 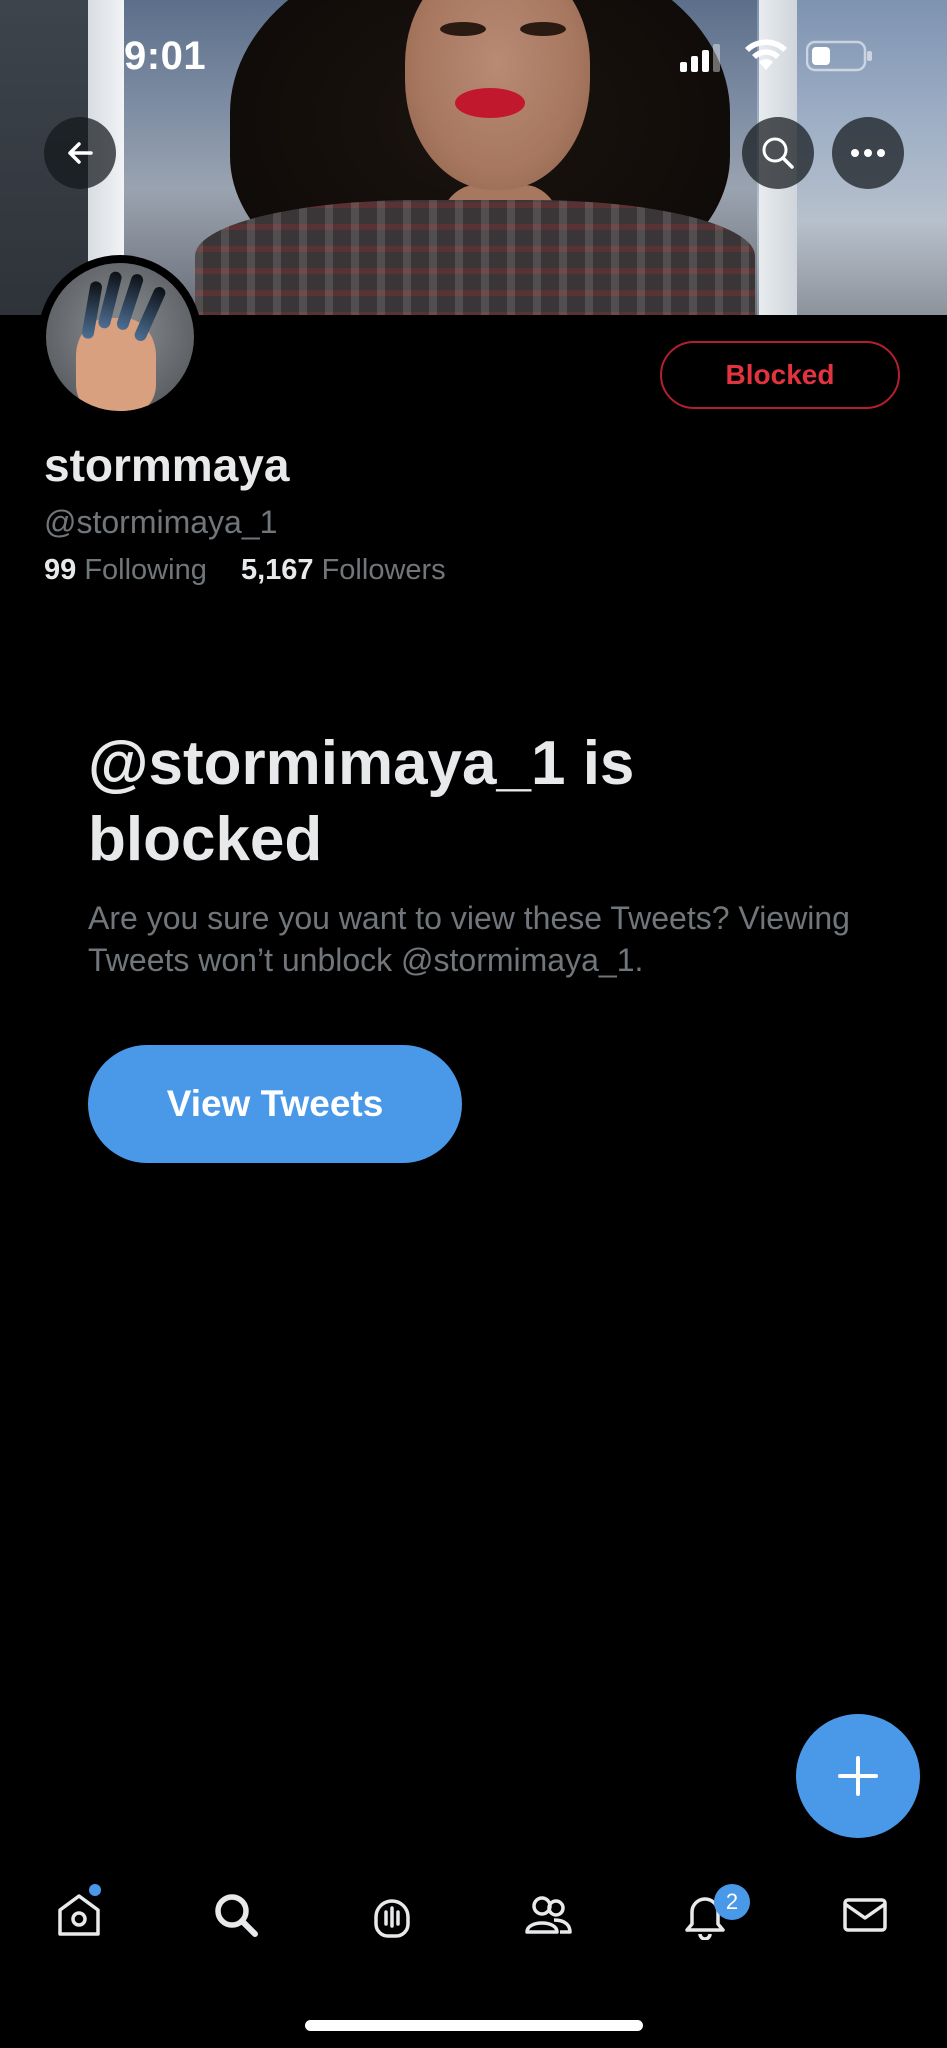 I want to click on more-horizontal-icon, so click(x=868, y=153).